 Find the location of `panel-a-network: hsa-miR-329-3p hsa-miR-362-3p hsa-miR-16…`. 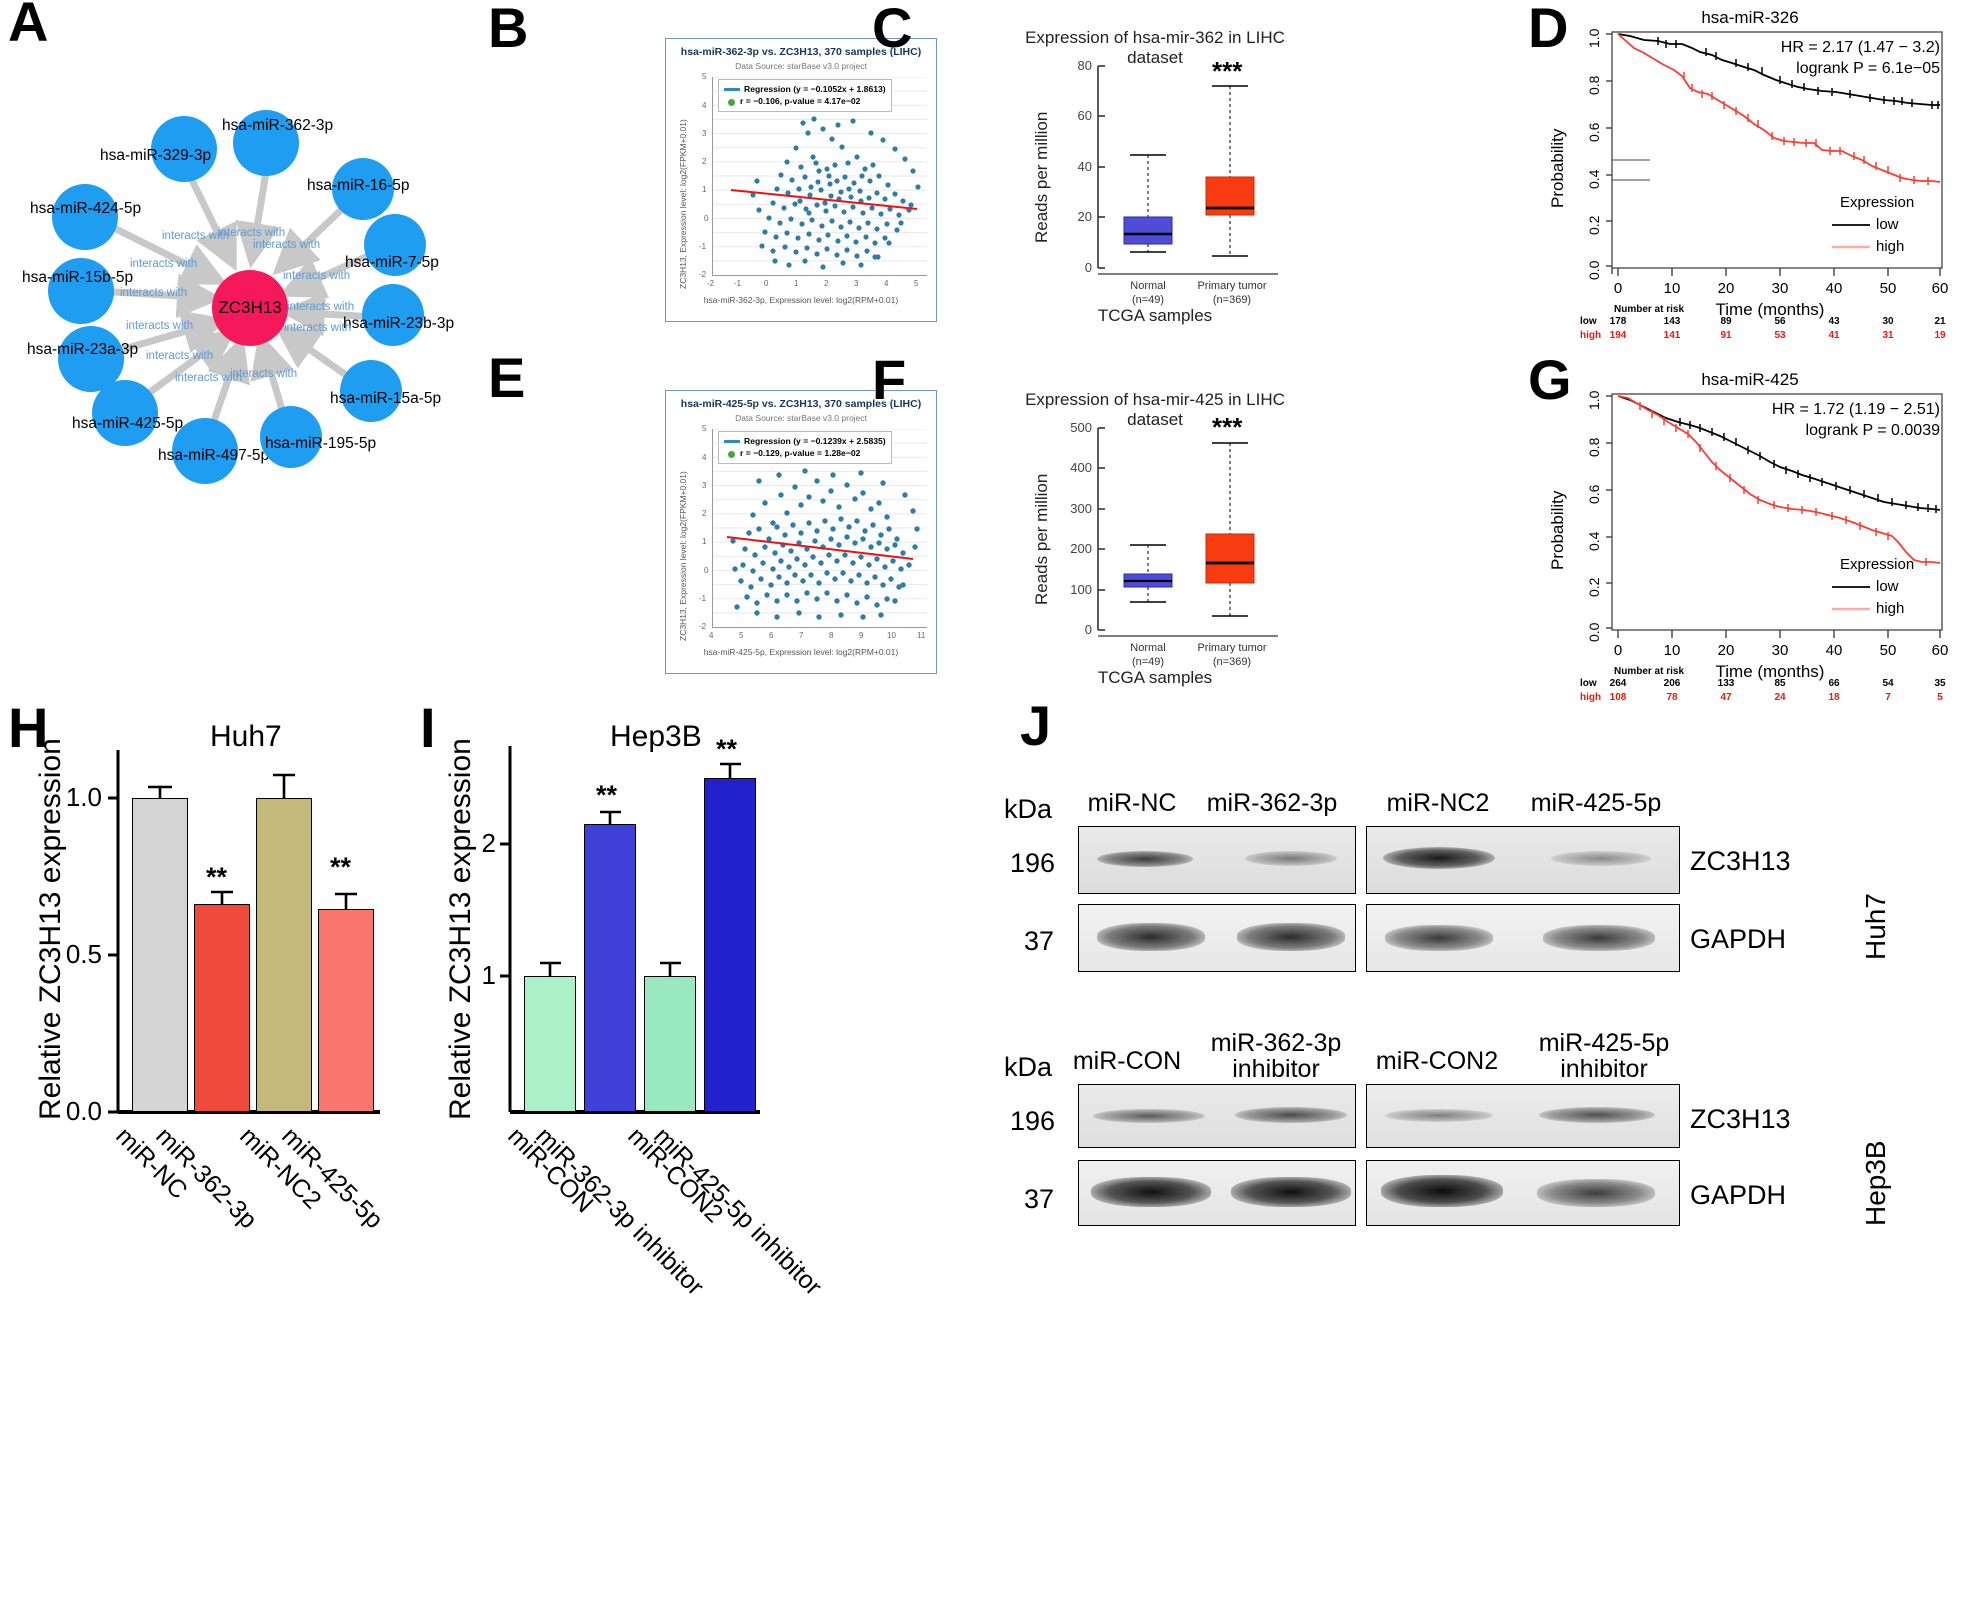

panel-a-network: hsa-miR-329-3p hsa-miR-362-3p hsa-miR-16… is located at coordinates (240, 260).